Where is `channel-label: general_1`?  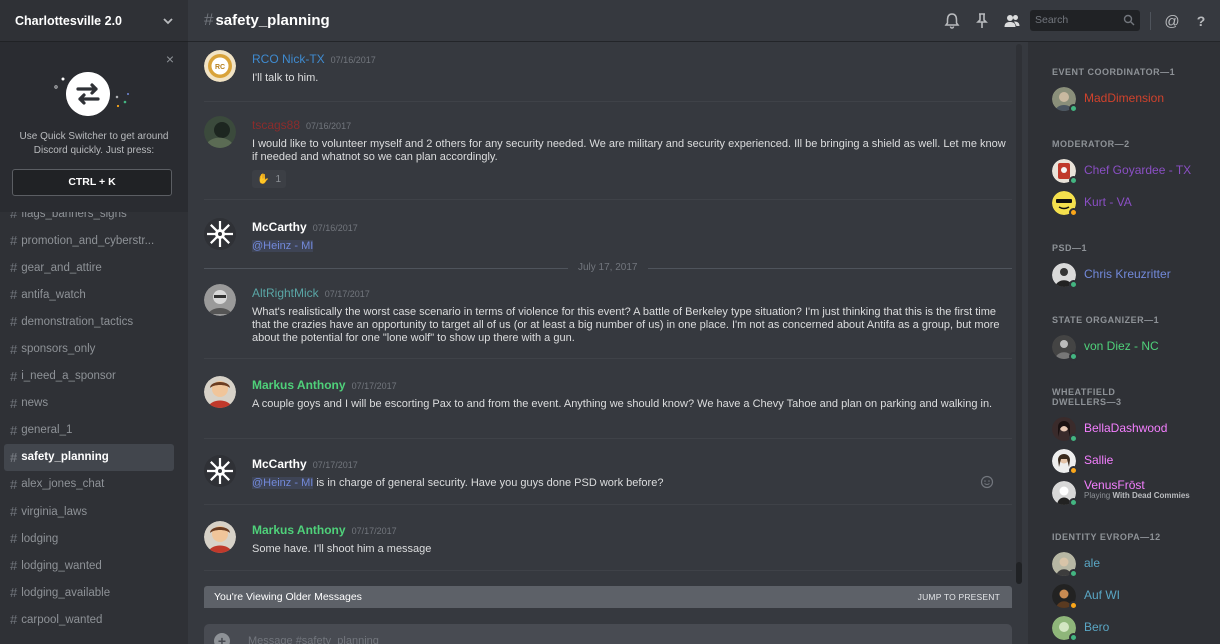
channel-label: general_1 is located at coordinates (47, 430).